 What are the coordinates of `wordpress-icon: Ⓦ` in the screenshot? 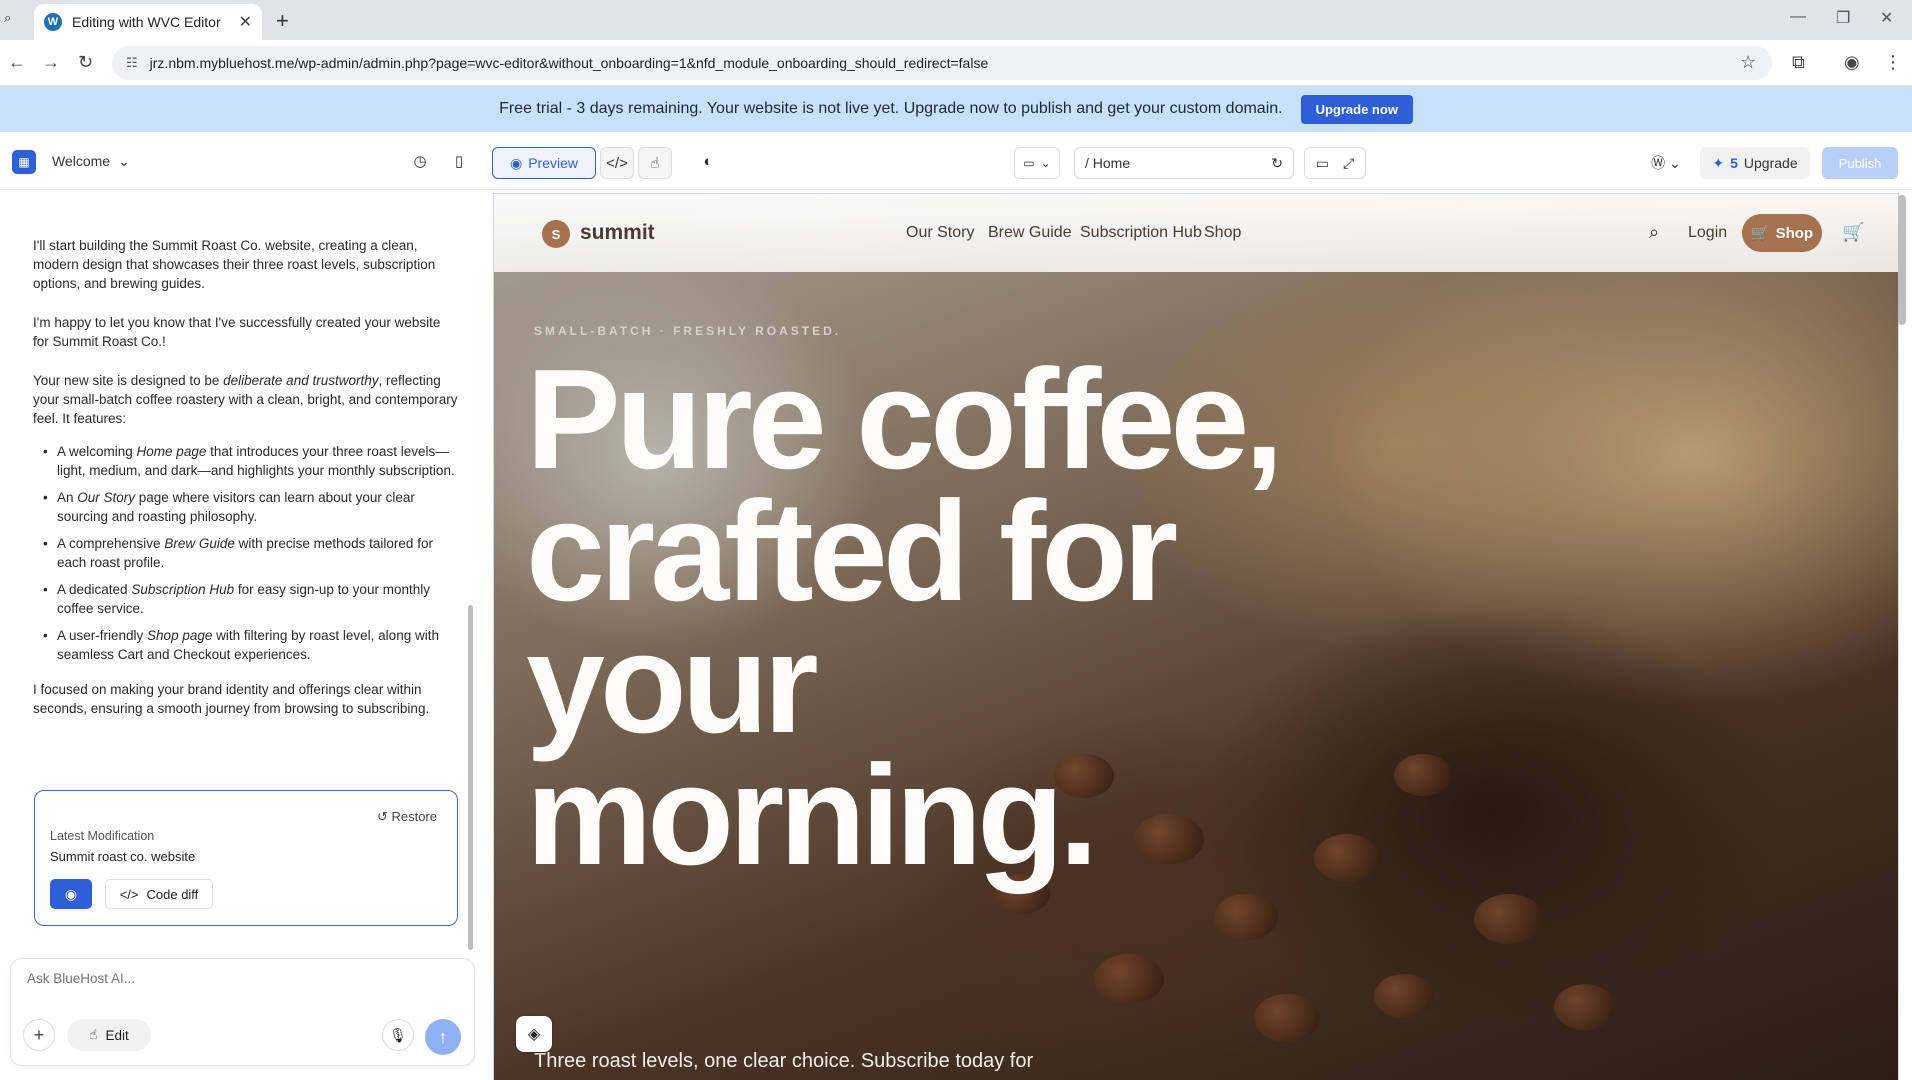 It's located at (1658, 163).